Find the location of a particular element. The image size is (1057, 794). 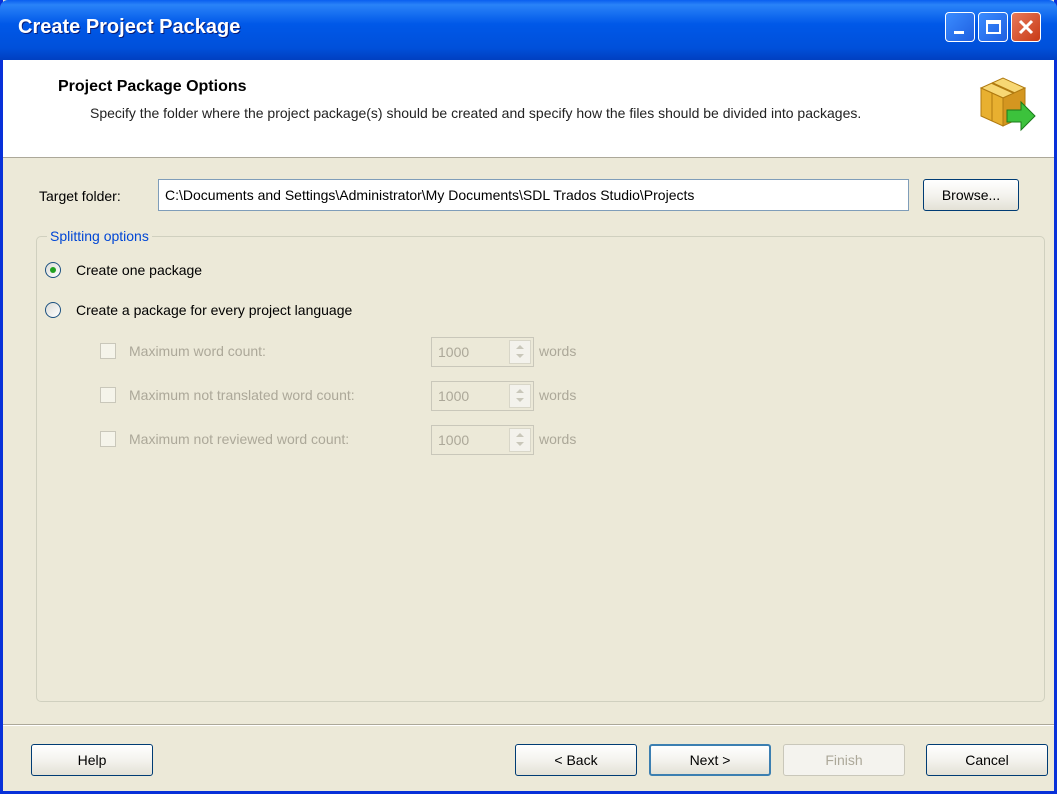

package-per-language-radio is located at coordinates (53, 310).